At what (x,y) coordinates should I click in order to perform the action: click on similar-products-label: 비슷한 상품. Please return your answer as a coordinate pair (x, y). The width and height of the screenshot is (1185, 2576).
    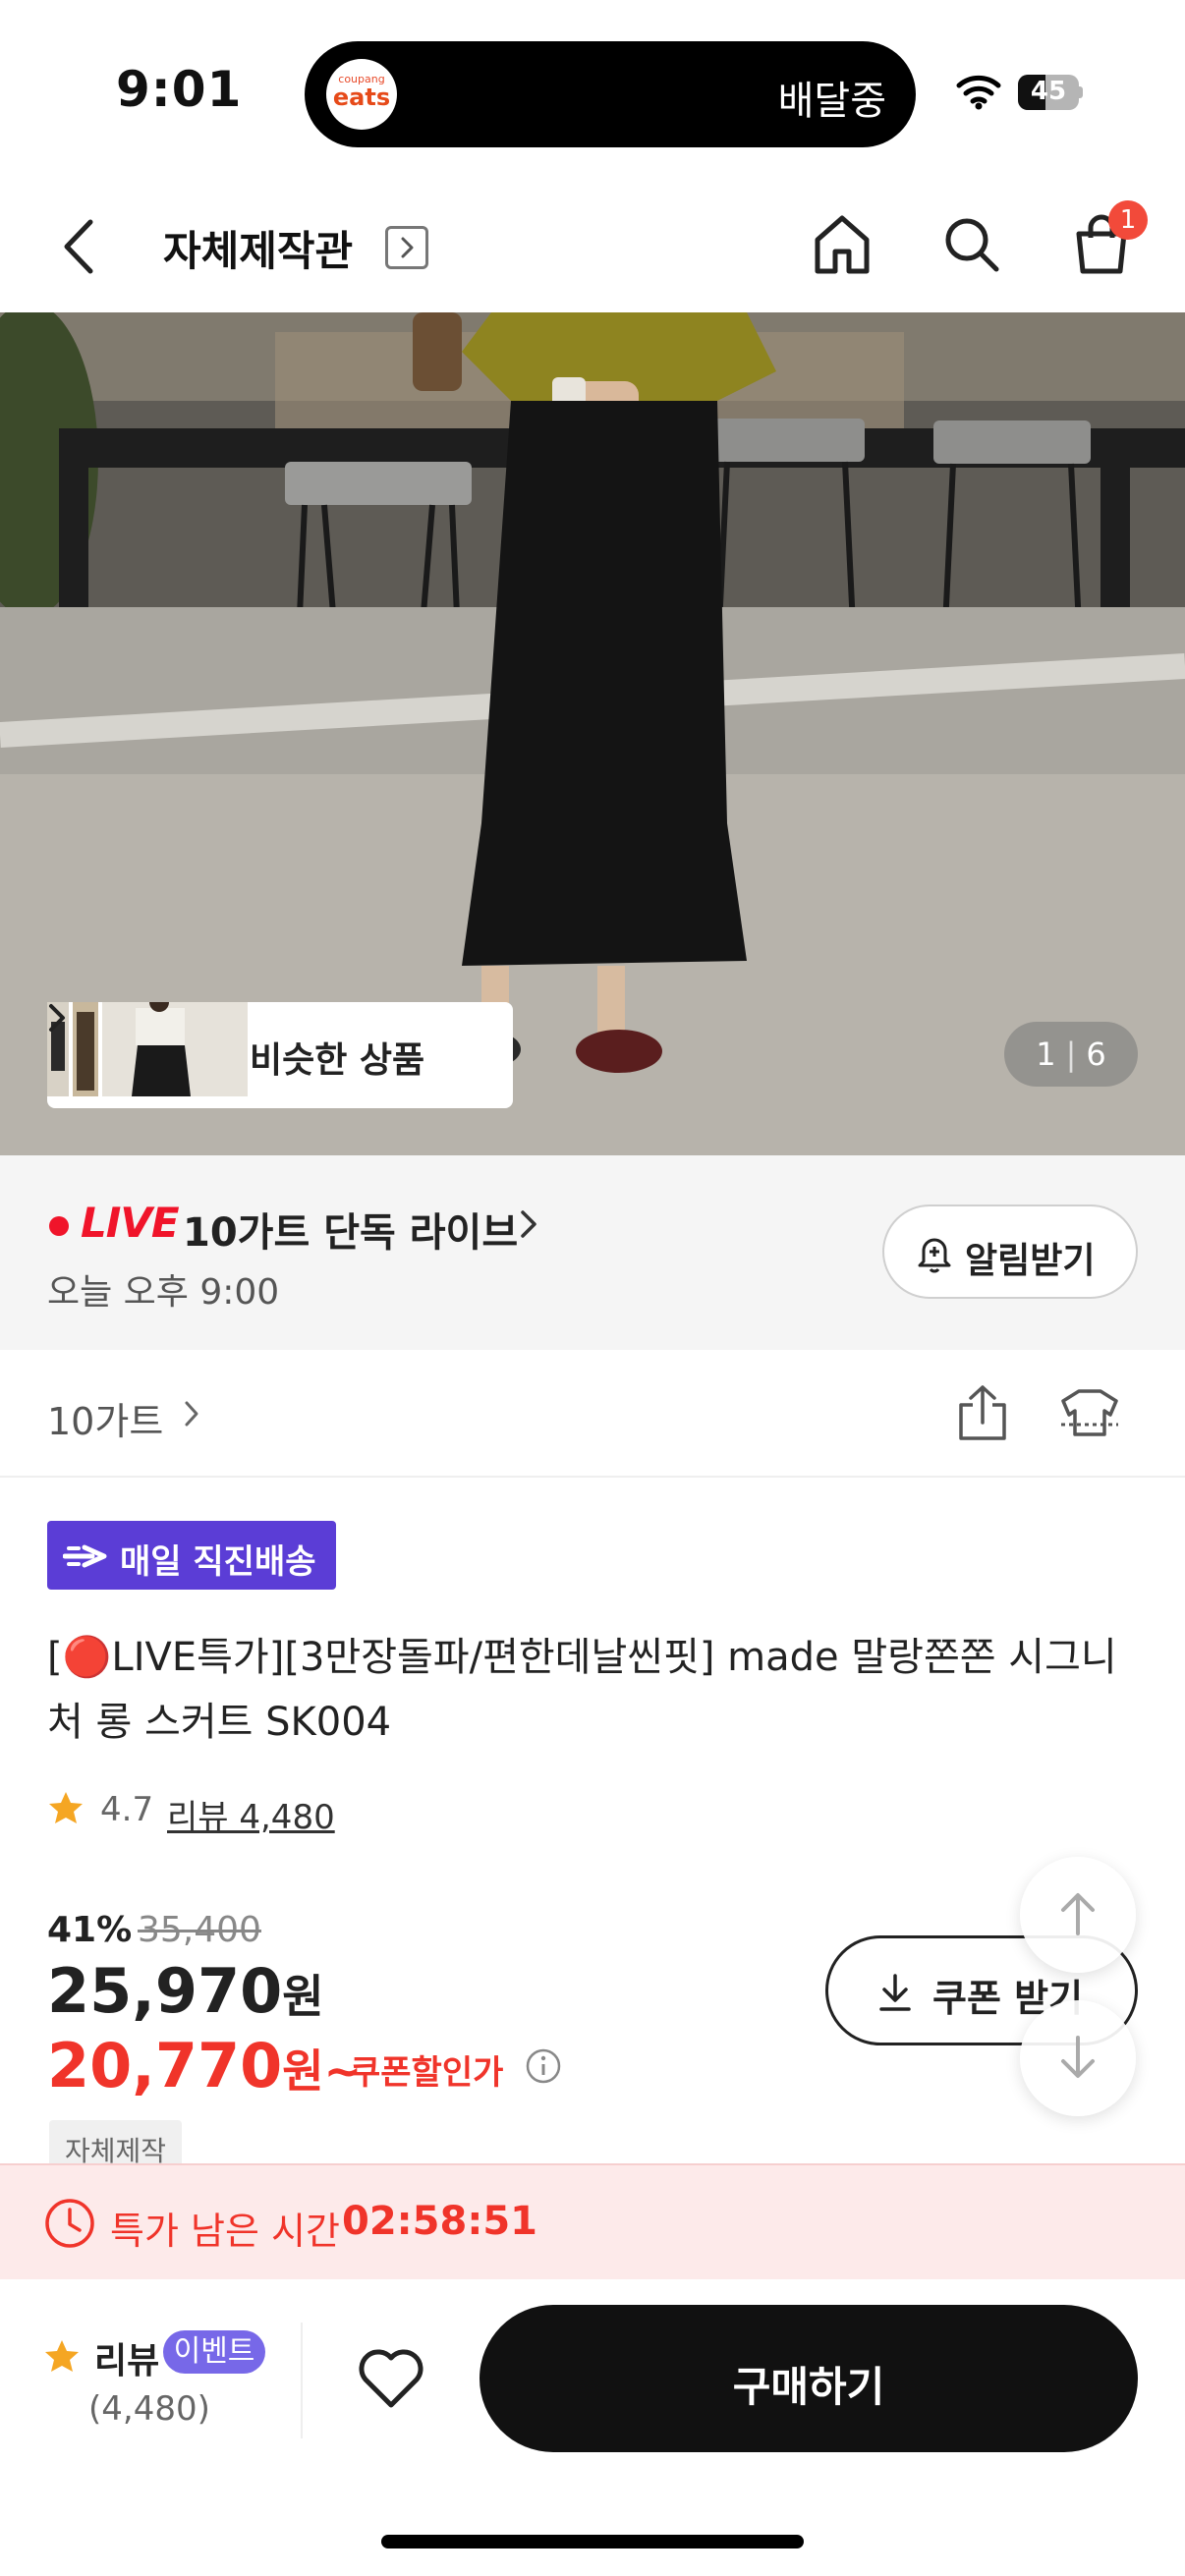
    Looking at the image, I should click on (338, 1060).